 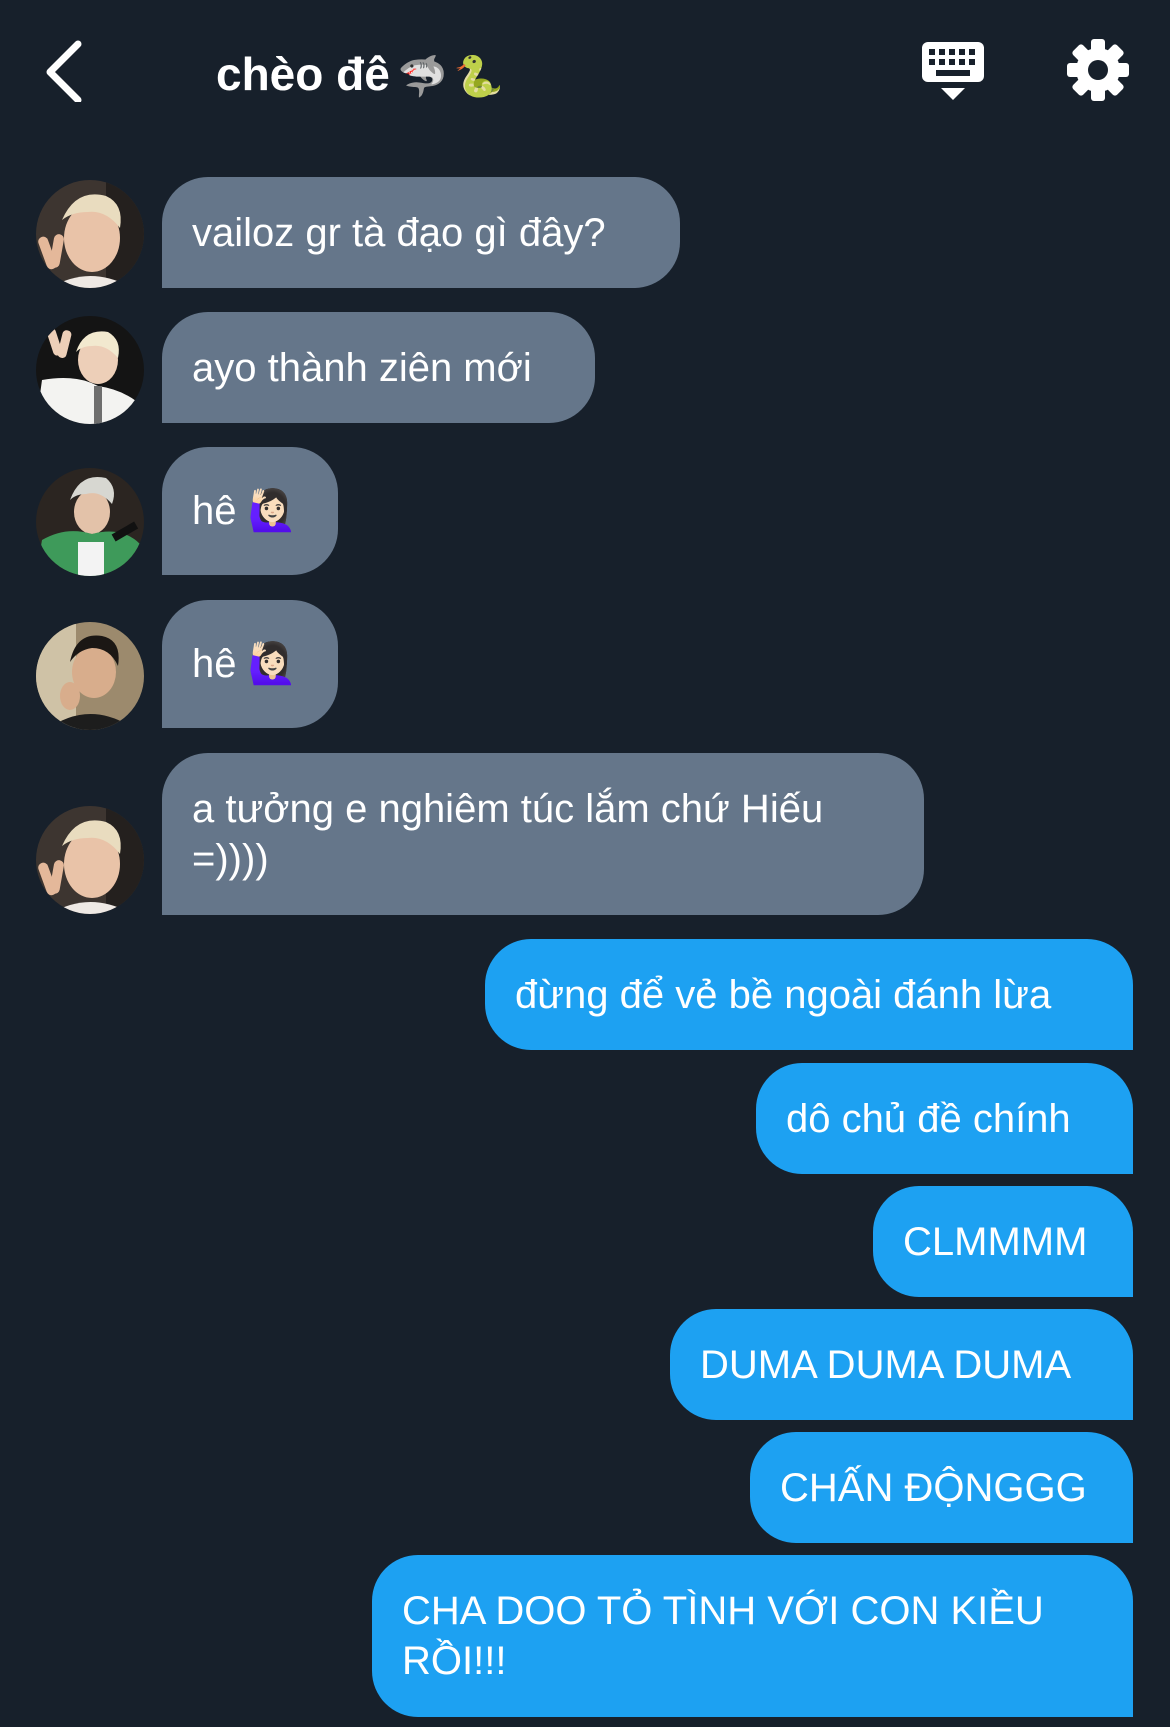 What do you see at coordinates (453, 77) in the screenshot?
I see `chat-title-emoji: 🦈🐍` at bounding box center [453, 77].